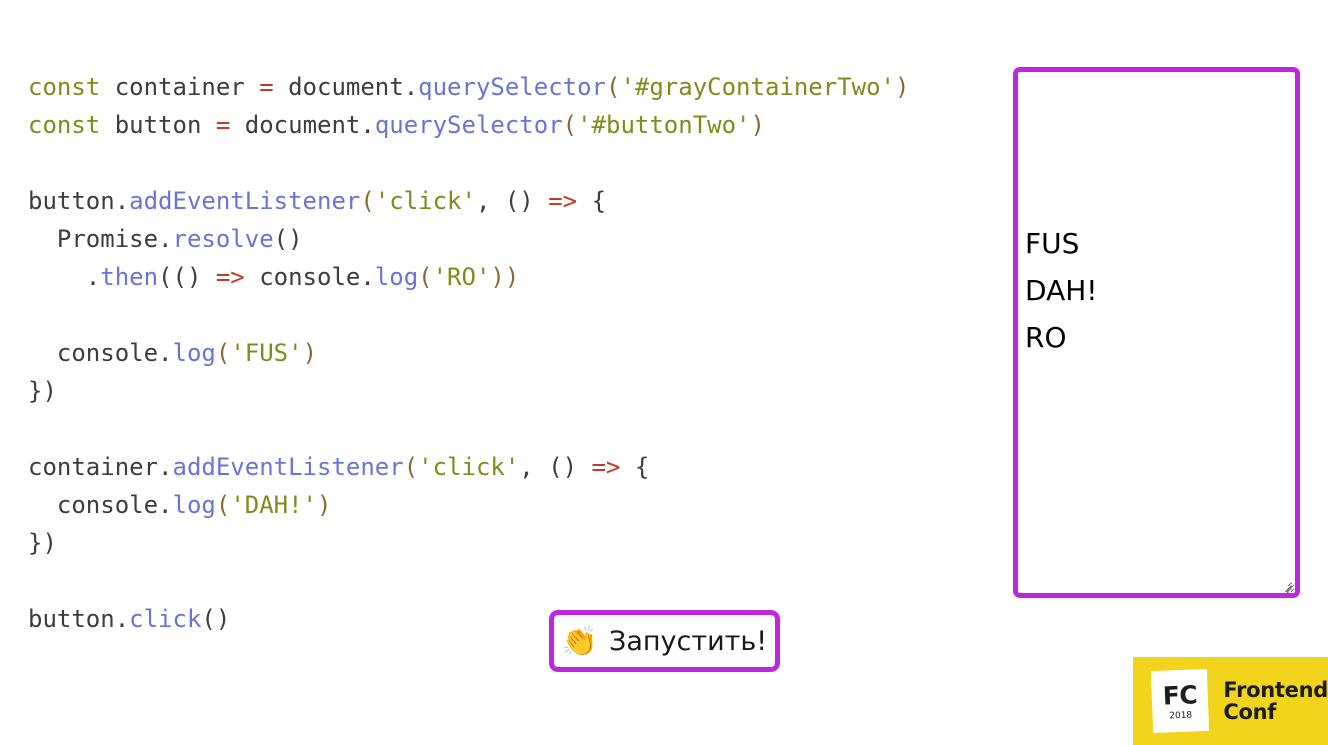  What do you see at coordinates (266, 353) in the screenshot?
I see `code-token: 'FUS'` at bounding box center [266, 353].